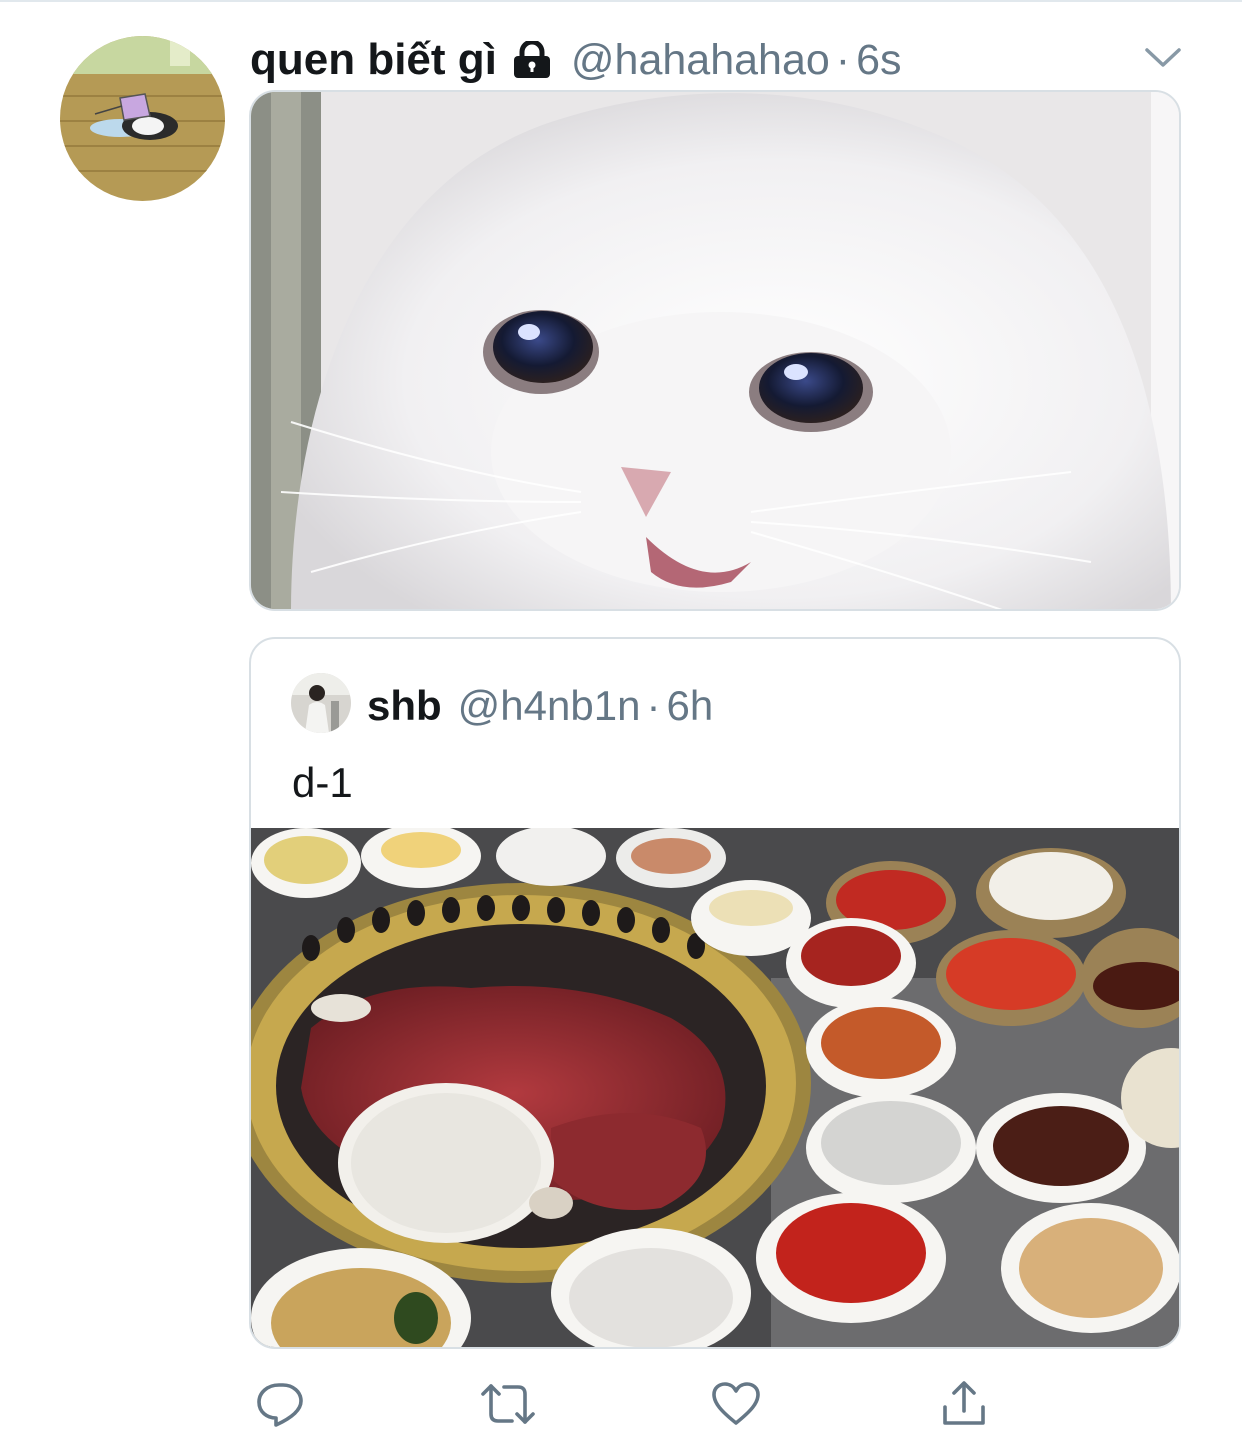  I want to click on reply-icon, so click(280, 1404).